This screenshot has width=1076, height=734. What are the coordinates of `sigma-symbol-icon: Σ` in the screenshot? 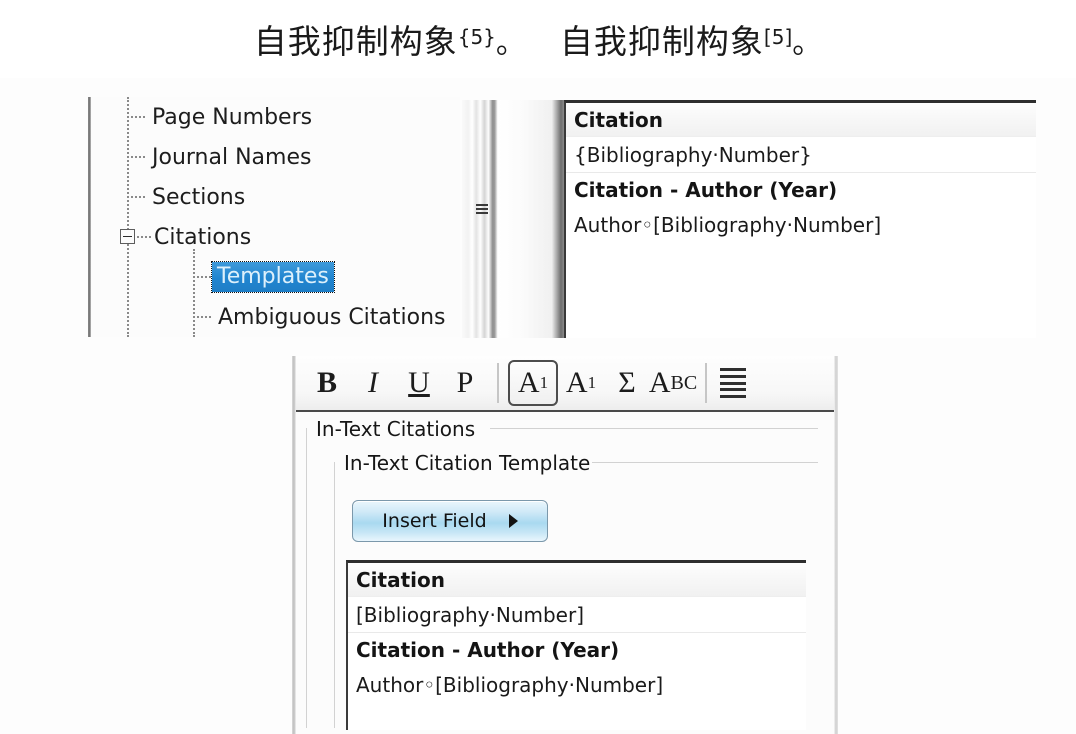 It's located at (627, 383).